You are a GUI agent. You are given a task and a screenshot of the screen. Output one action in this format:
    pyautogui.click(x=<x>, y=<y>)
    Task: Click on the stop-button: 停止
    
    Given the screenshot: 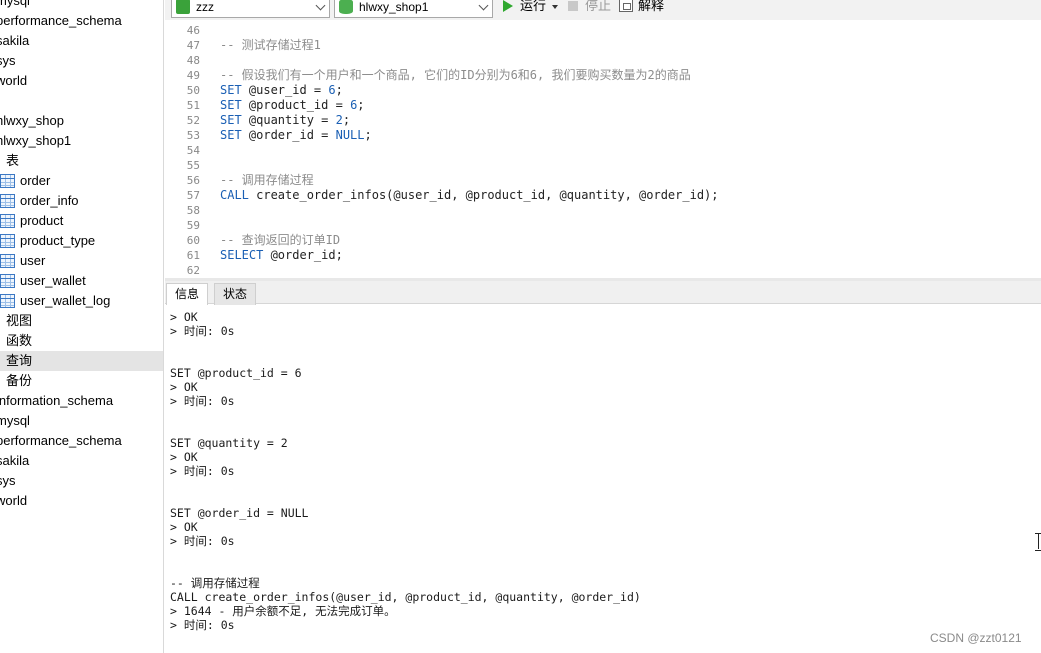 What is the action you would take?
    pyautogui.click(x=590, y=8)
    